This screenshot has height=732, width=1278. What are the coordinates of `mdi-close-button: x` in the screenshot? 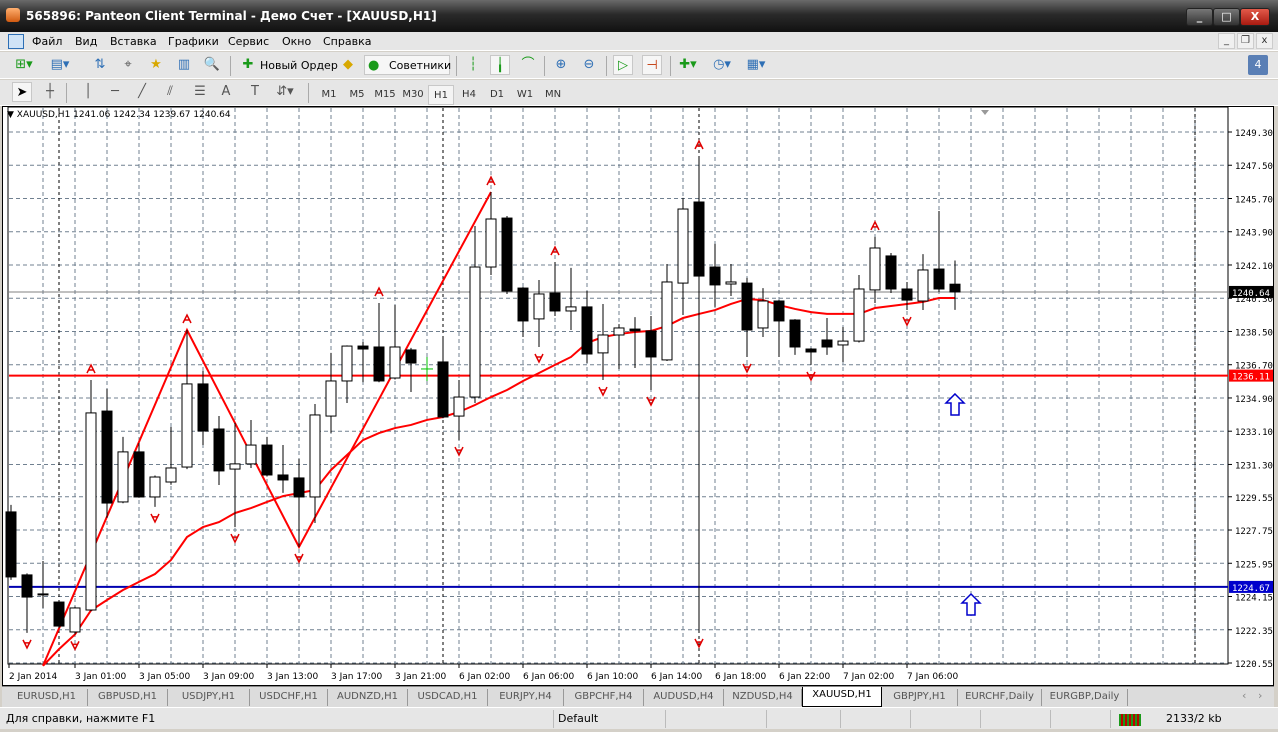 It's located at (1264, 41).